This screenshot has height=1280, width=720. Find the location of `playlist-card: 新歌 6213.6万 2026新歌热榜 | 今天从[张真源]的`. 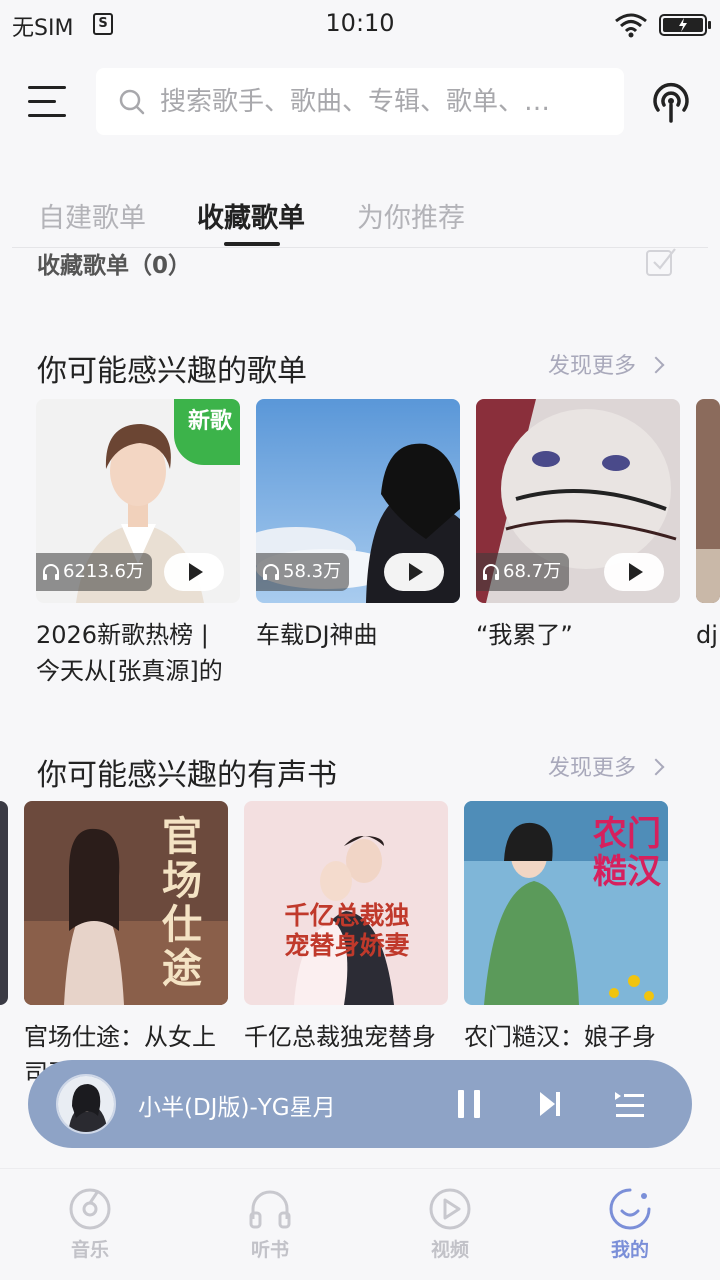

playlist-card: 新歌 6213.6万 2026新歌热榜 | 今天从[张真源]的 is located at coordinates (138, 544).